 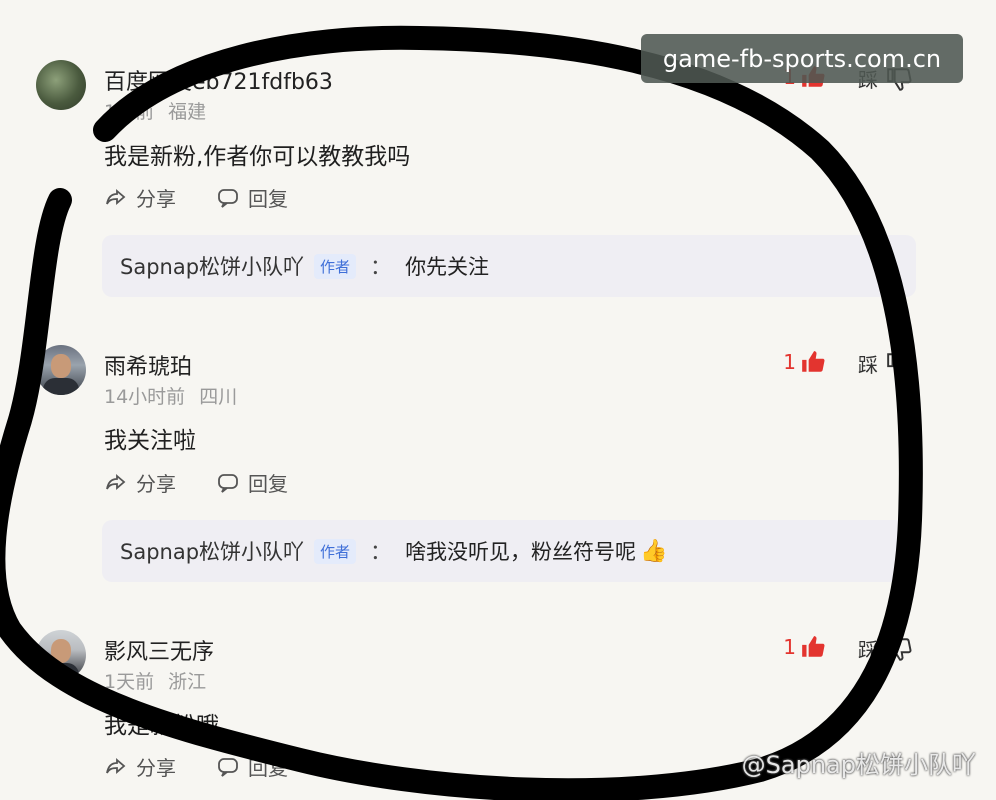 I want to click on author-reply: Sapnap松饼小队吖 作者 ： 你先关注, so click(x=509, y=266).